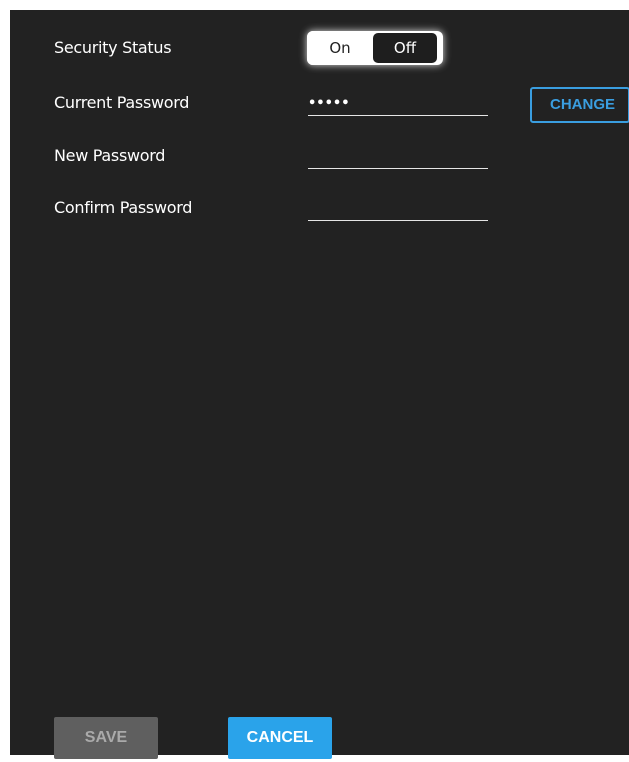  What do you see at coordinates (106, 738) in the screenshot?
I see `save-button: SAVE` at bounding box center [106, 738].